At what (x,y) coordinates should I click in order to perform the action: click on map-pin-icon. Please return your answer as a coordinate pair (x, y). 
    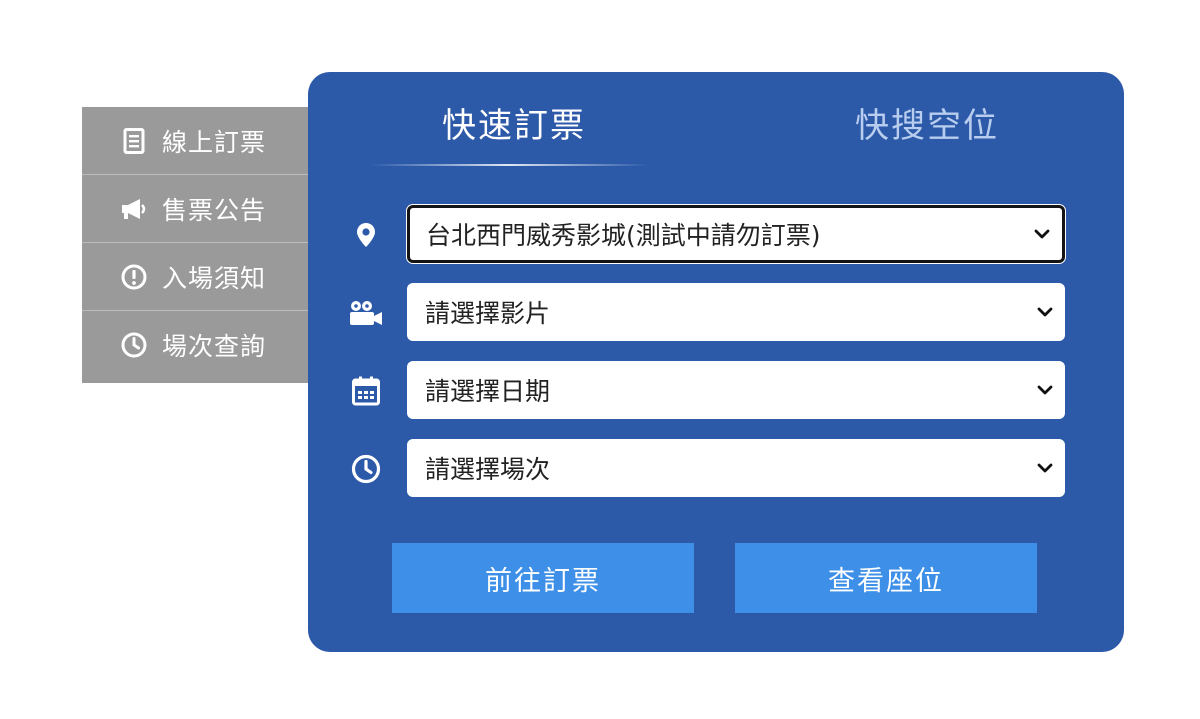
    Looking at the image, I should click on (366, 235).